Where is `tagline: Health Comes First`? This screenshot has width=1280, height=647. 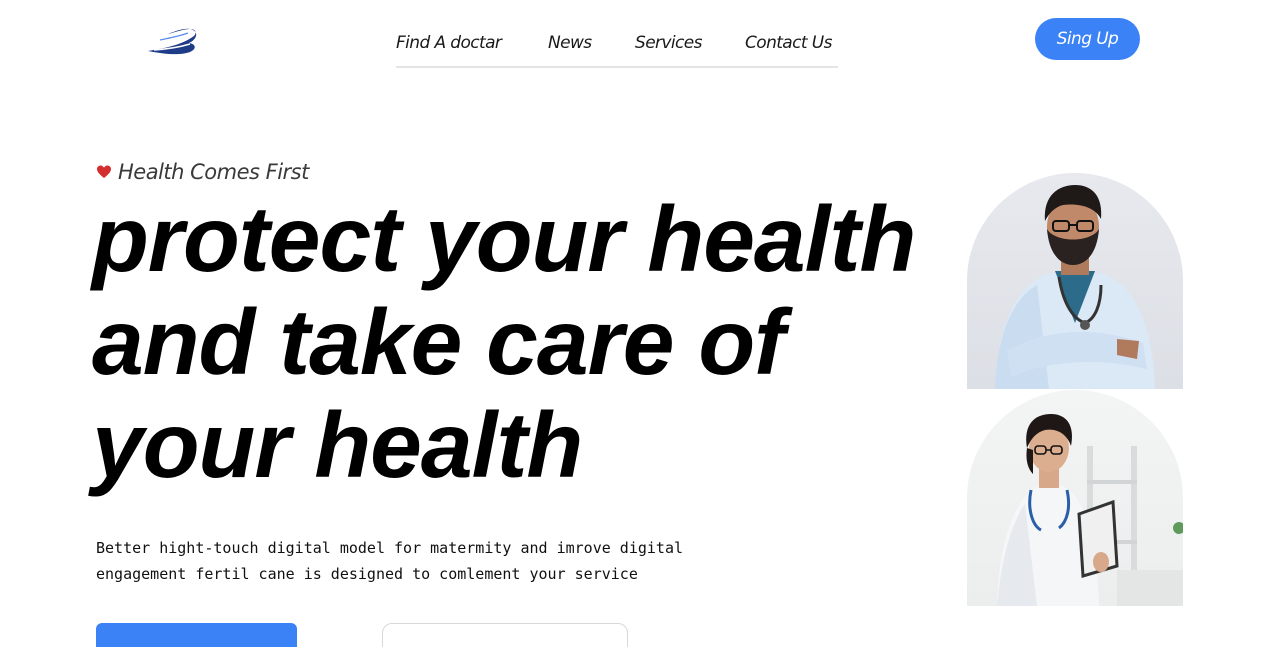
tagline: Health Comes First is located at coordinates (202, 172).